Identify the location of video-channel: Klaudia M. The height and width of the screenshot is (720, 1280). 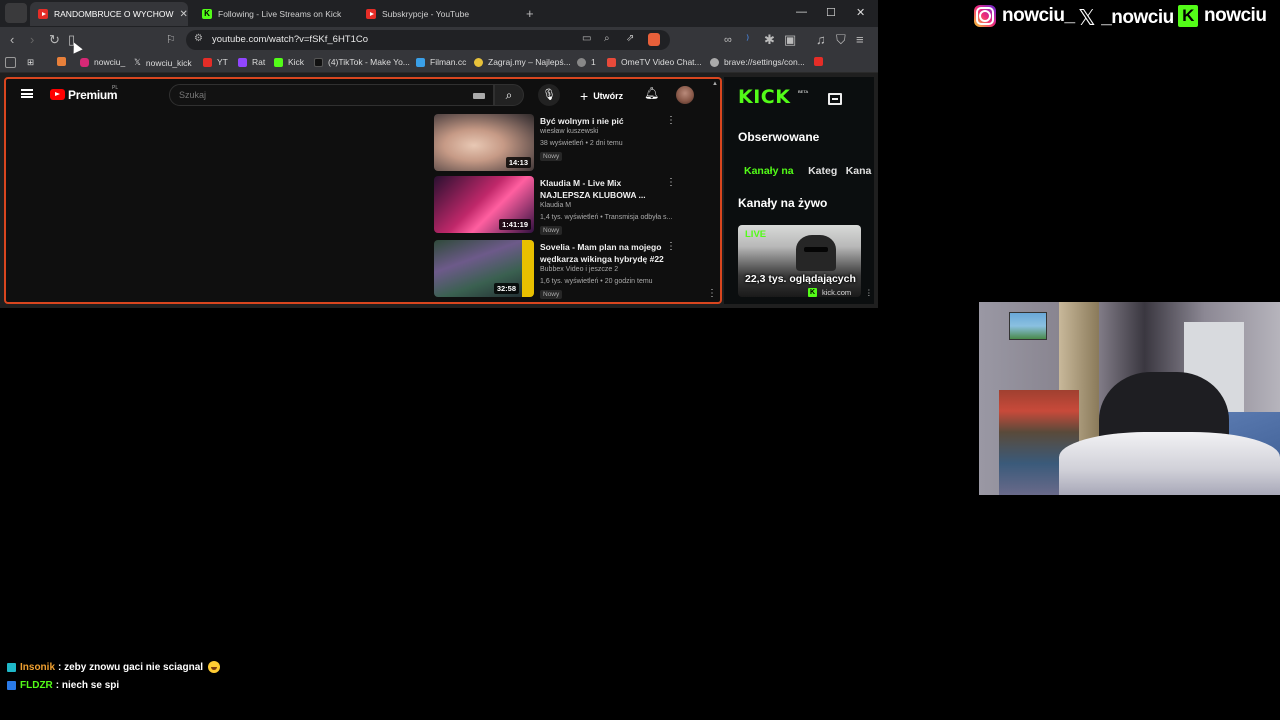
(555, 205).